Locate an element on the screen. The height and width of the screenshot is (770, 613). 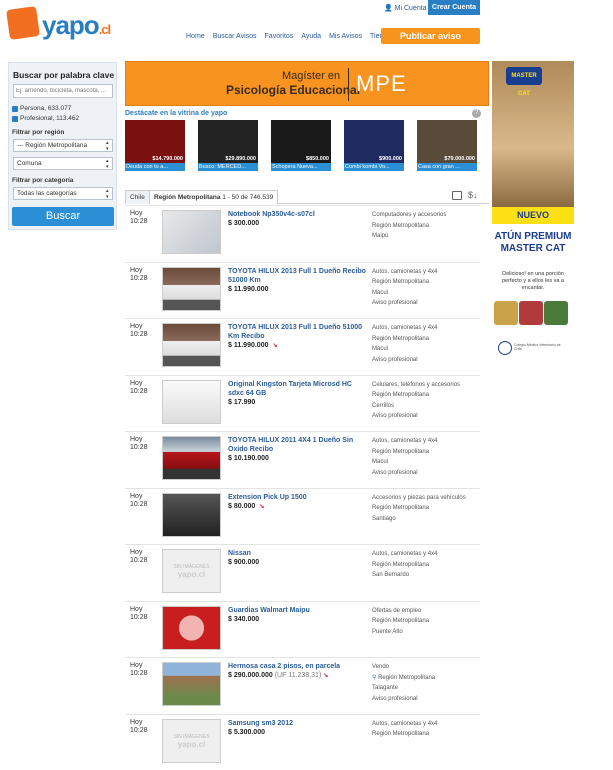
listing-title: Extension Pick Up 1500 is located at coordinates (298, 497).